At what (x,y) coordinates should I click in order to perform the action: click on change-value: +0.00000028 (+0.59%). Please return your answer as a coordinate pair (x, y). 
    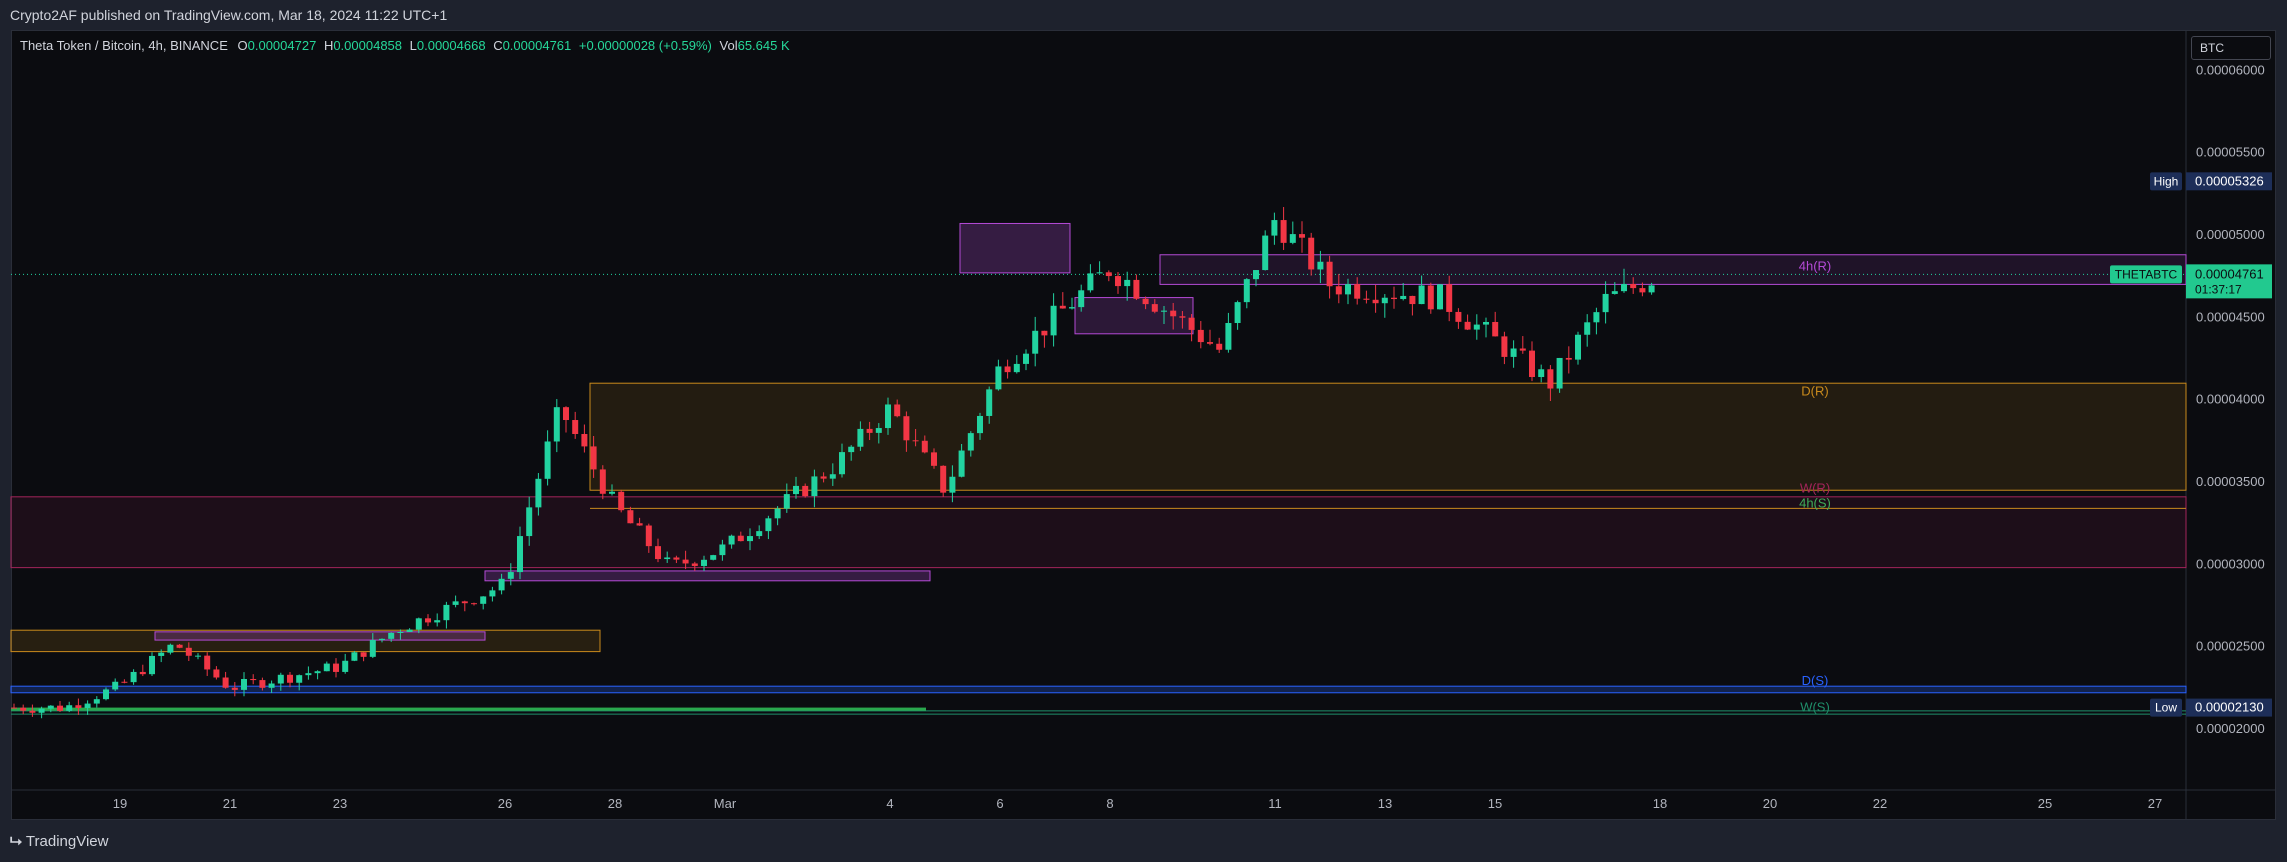
    Looking at the image, I should click on (645, 45).